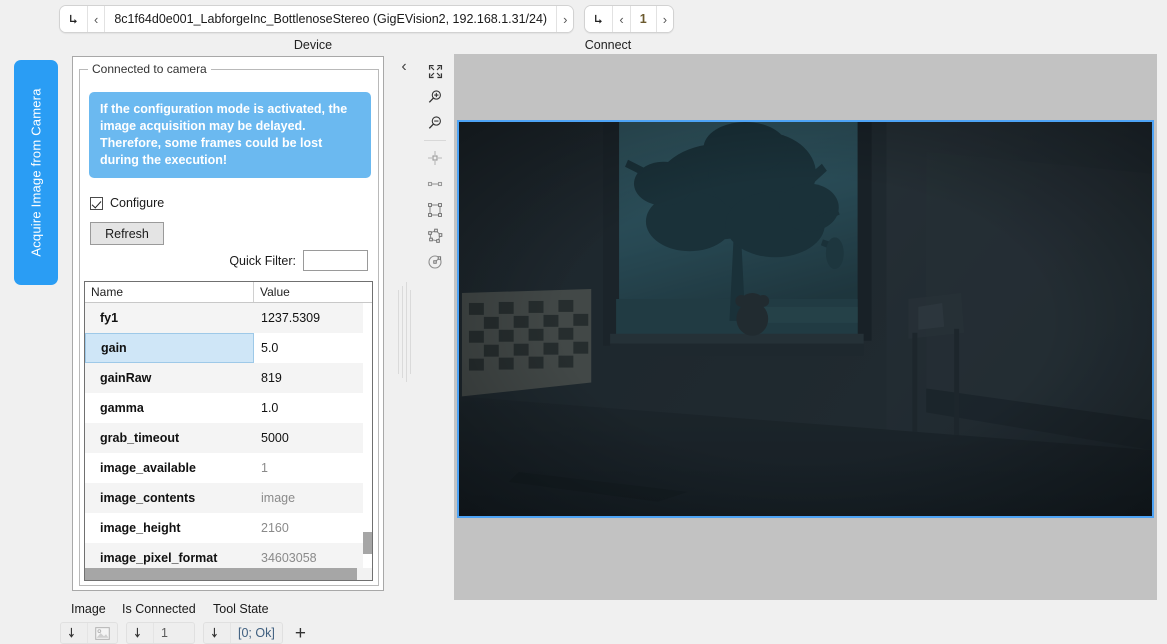 The width and height of the screenshot is (1167, 644). Describe the element at coordinates (169, 378) in the screenshot. I see `property-name-cell: gainRaw` at that location.